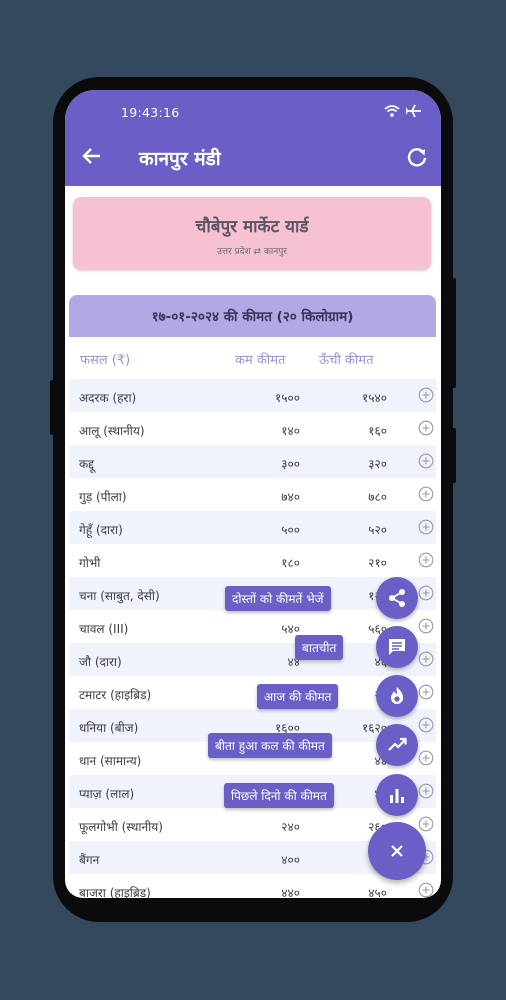  I want to click on close-icon, so click(397, 851).